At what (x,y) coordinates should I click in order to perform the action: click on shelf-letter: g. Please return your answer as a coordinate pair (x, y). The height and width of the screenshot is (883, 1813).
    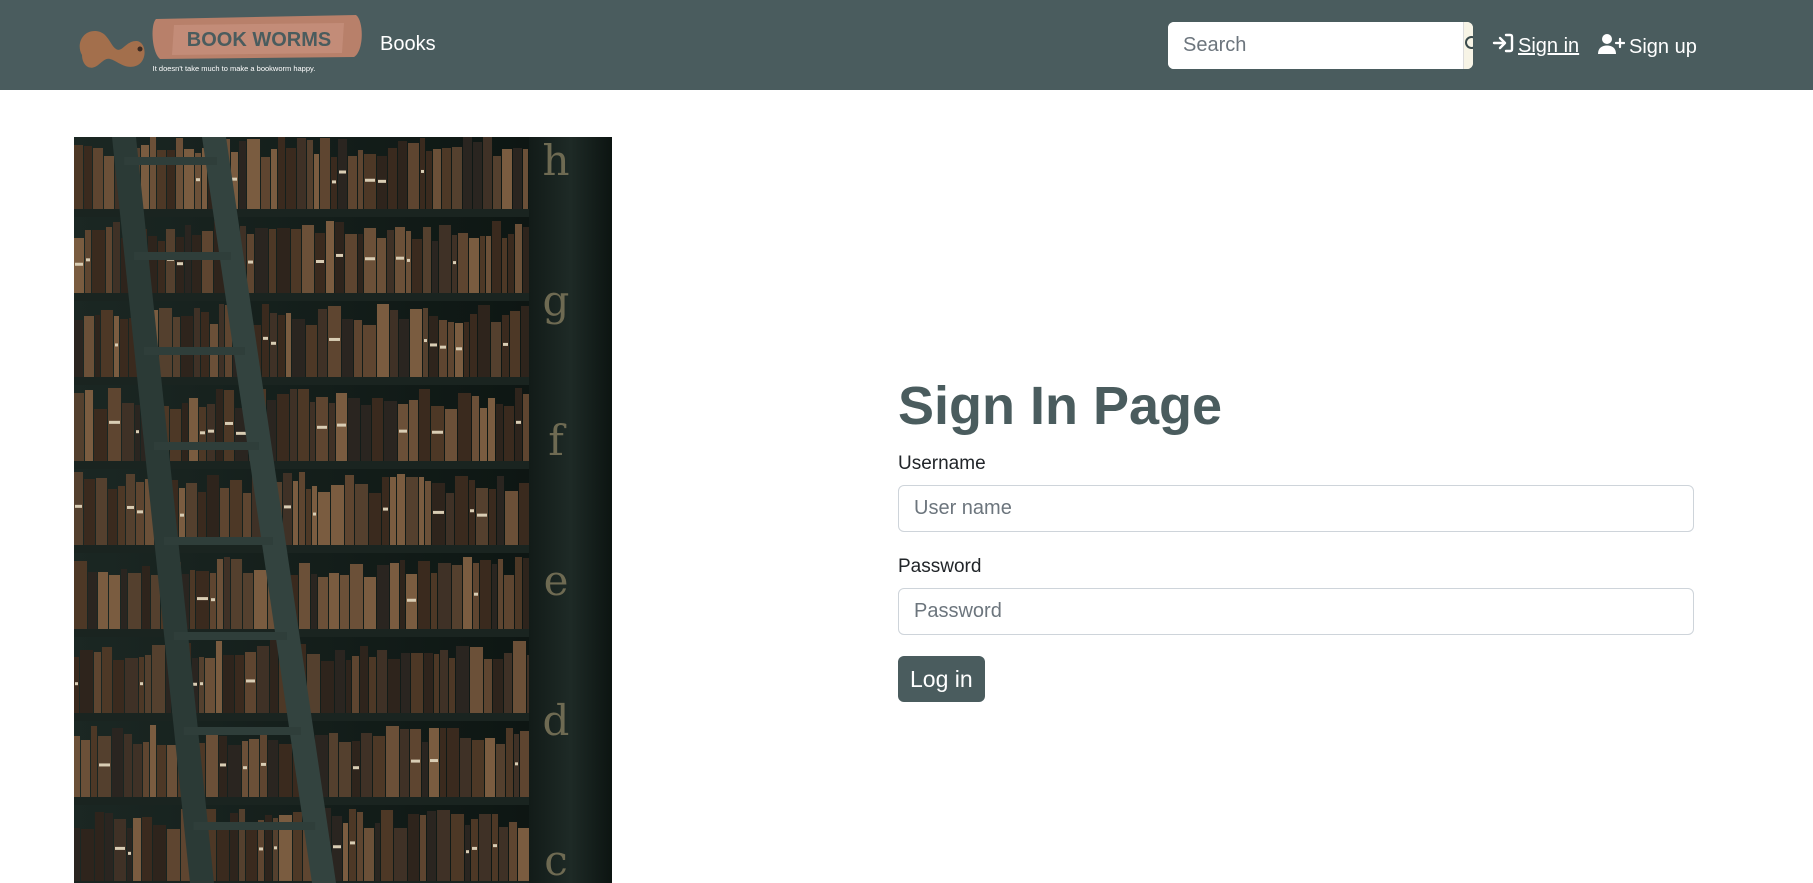
    Looking at the image, I should click on (556, 300).